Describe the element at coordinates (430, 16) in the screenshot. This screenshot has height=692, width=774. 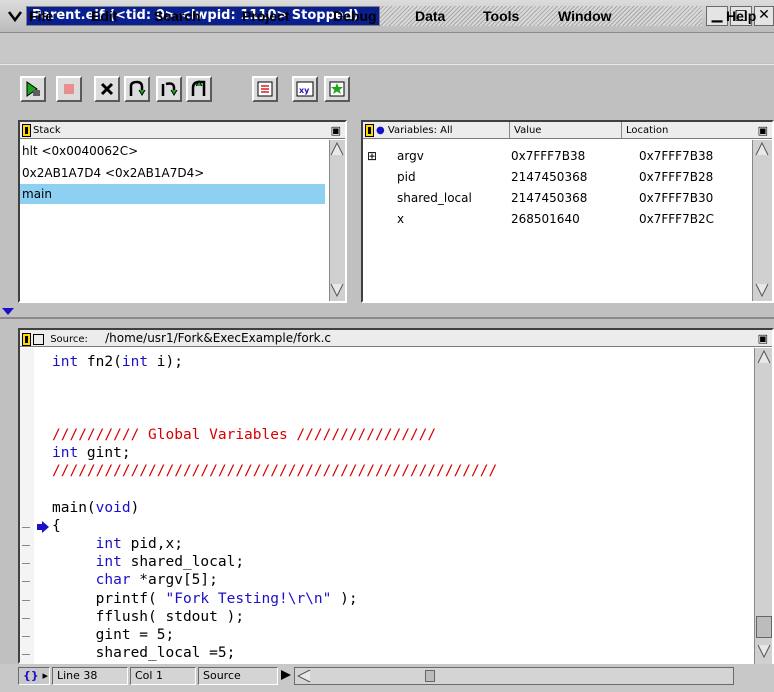
I see `menu-data: Data` at that location.